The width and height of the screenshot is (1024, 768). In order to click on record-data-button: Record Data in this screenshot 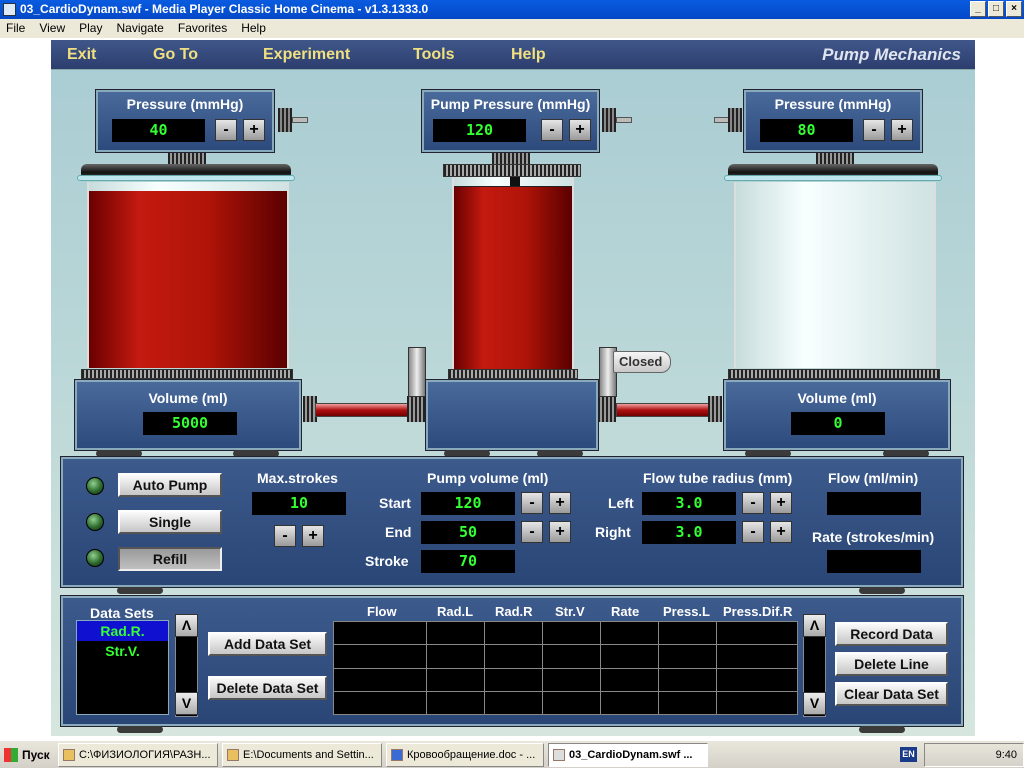, I will do `click(891, 634)`.